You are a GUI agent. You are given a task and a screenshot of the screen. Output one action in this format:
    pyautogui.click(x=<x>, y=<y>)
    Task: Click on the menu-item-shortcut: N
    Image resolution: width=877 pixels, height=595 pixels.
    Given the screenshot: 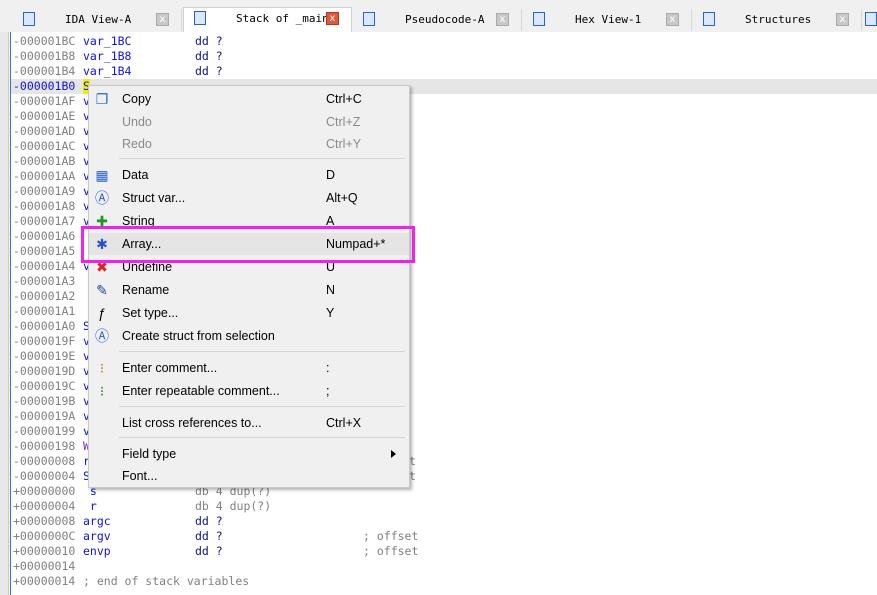 What is the action you would take?
    pyautogui.click(x=331, y=290)
    